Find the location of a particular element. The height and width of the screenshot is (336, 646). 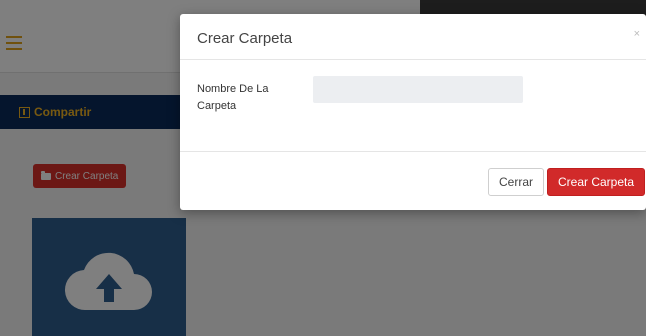

modal-header: Crear Carpeta × is located at coordinates (413, 37).